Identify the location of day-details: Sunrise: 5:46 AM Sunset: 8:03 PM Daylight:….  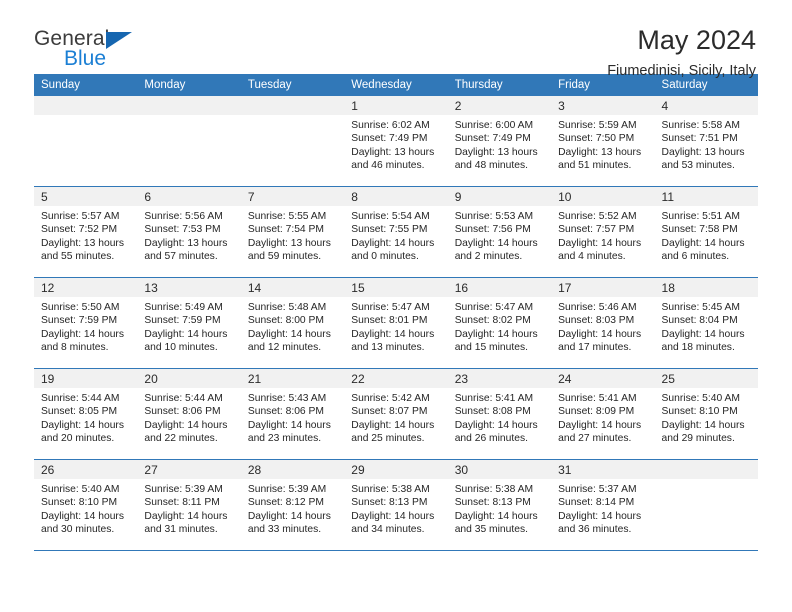
(602, 326).